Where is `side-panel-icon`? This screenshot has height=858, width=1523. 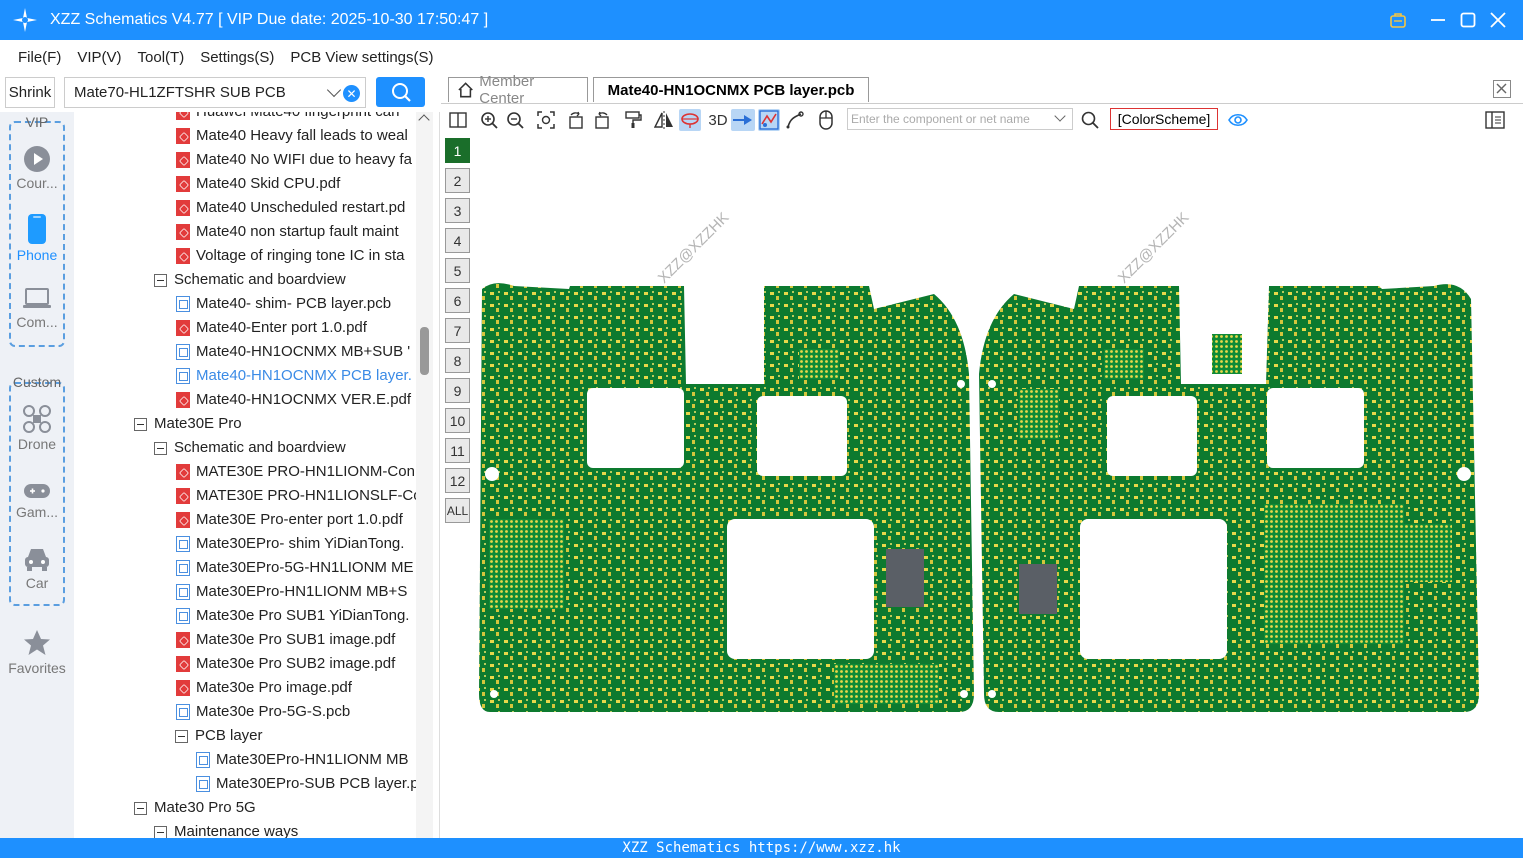 side-panel-icon is located at coordinates (1495, 120).